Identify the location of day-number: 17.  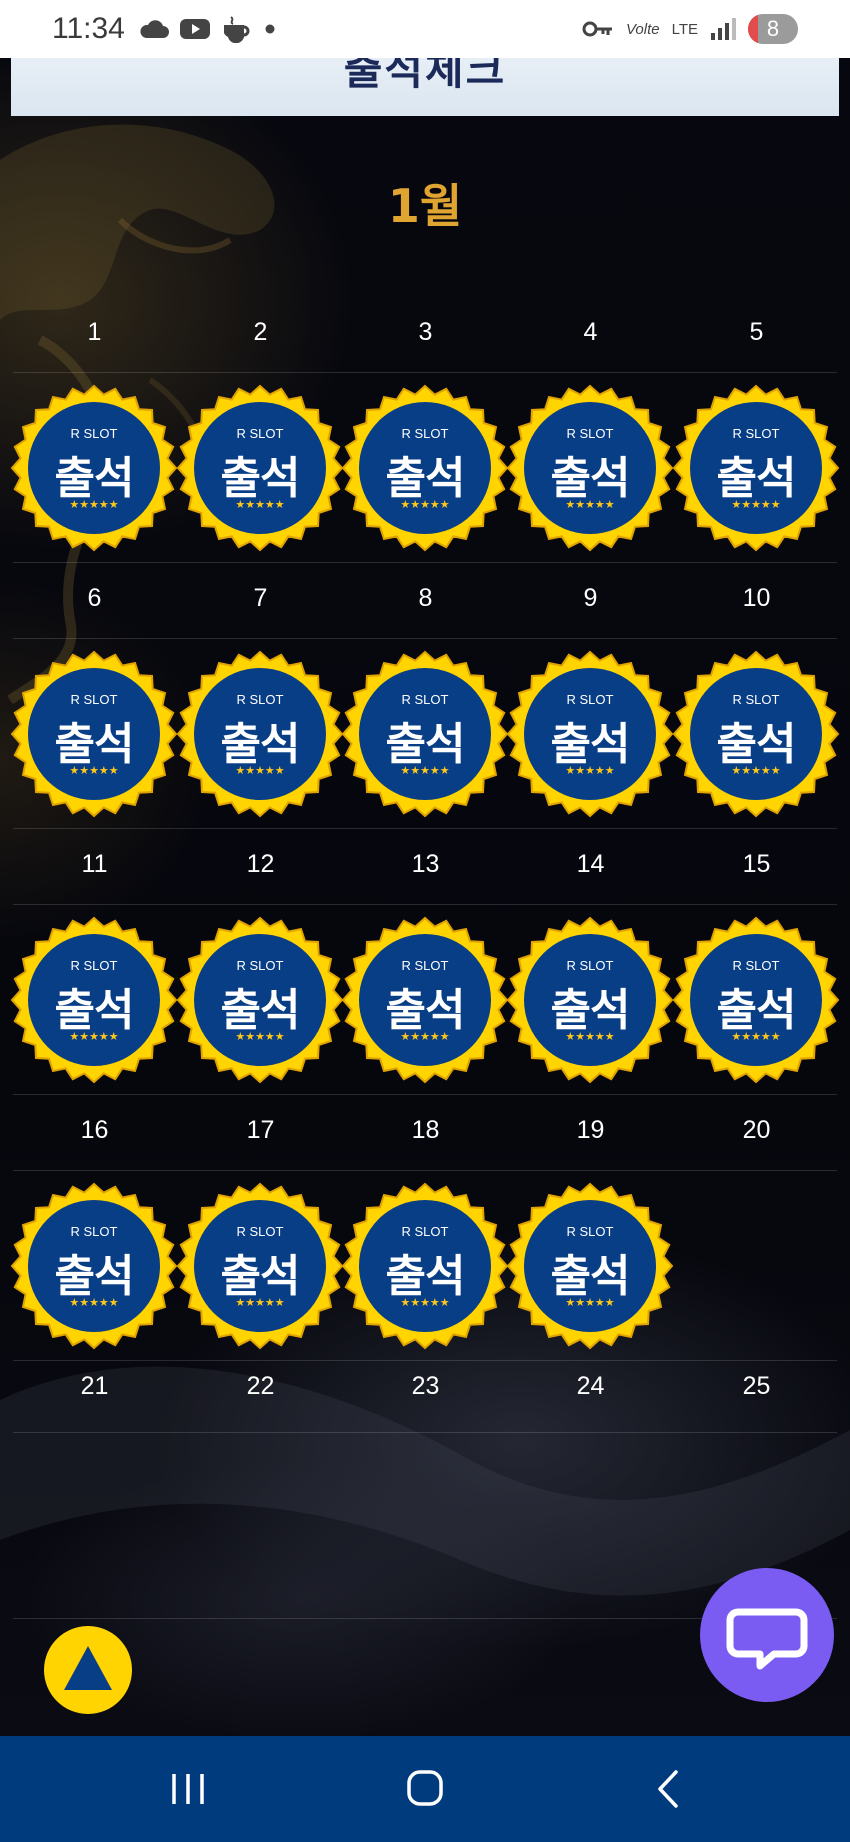
(260, 1130).